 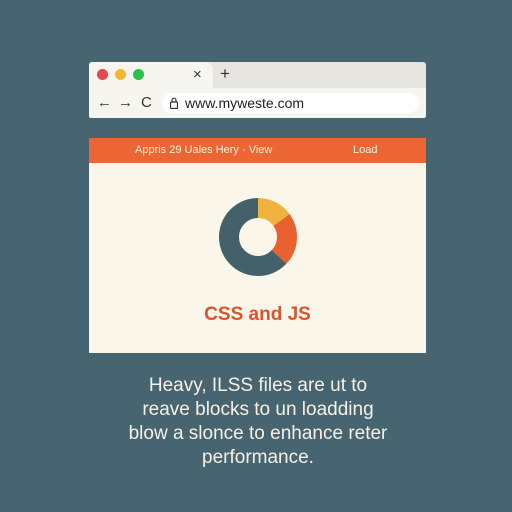 I want to click on lock-icon, so click(x=174, y=103).